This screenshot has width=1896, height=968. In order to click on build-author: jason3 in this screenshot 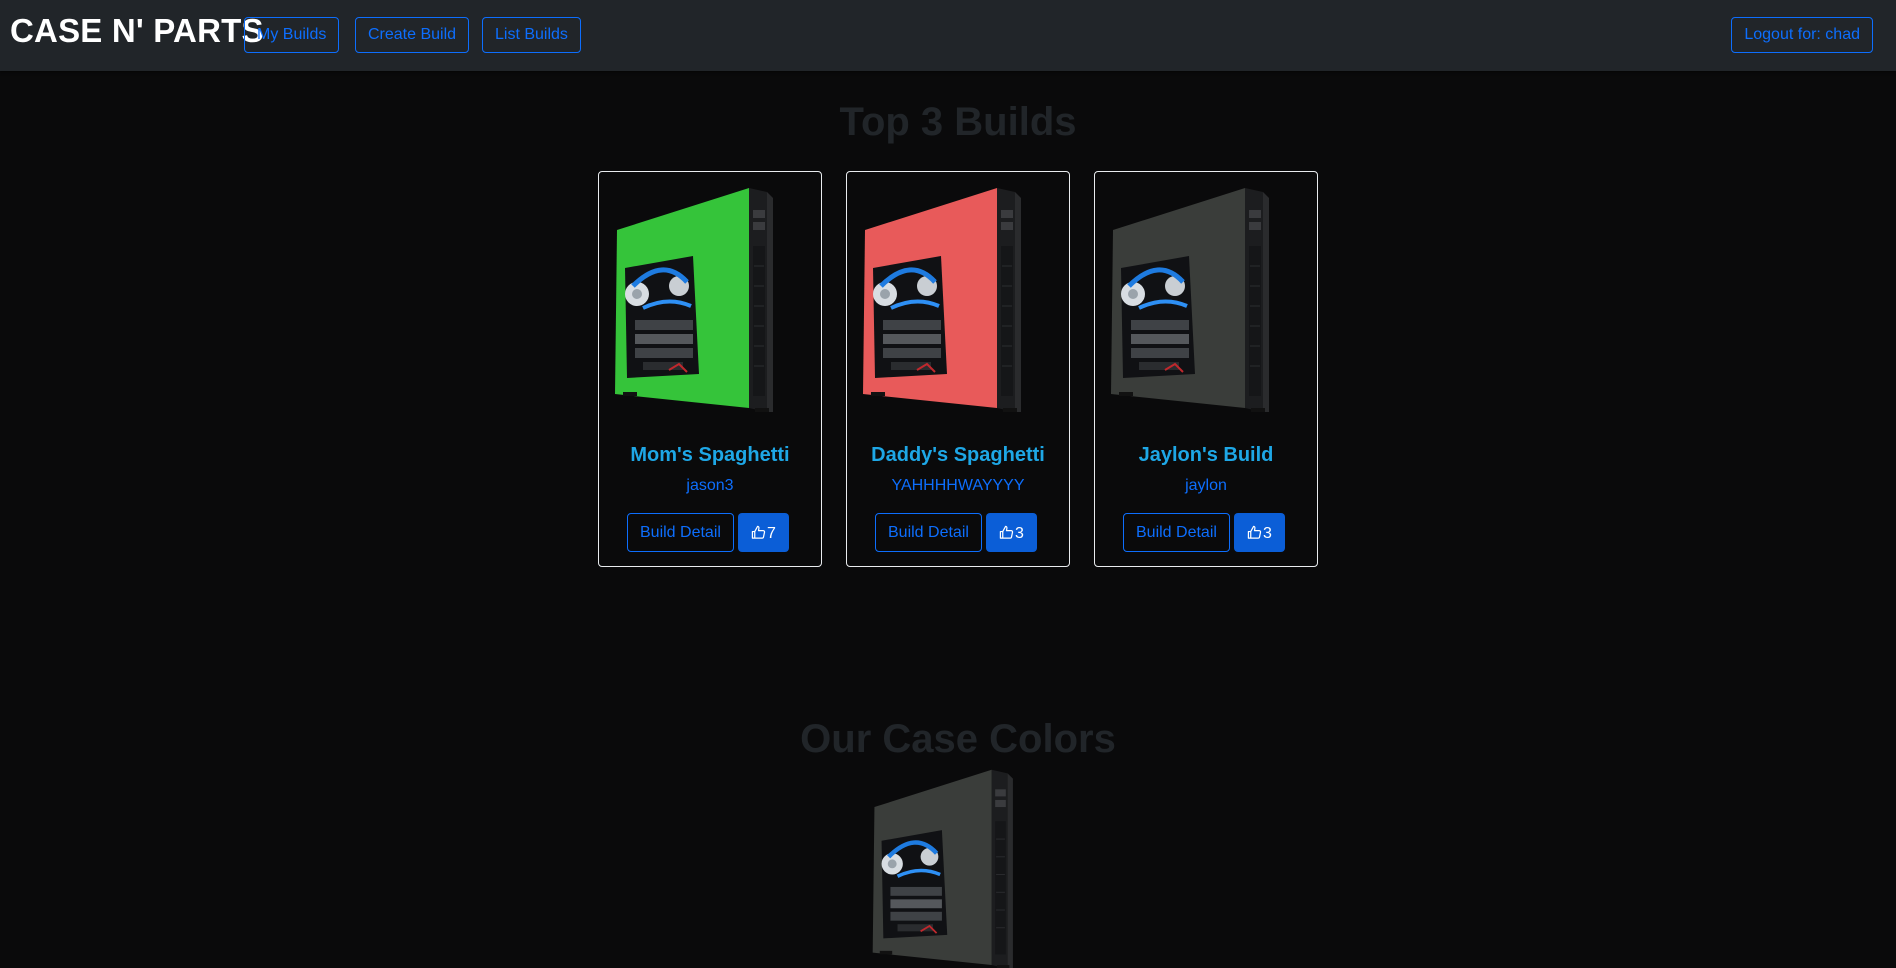, I will do `click(710, 486)`.